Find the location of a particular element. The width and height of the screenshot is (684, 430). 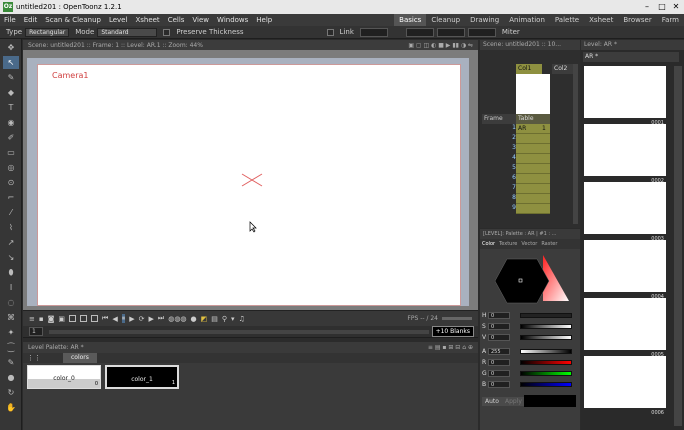

selection-tool-icon: ↖ is located at coordinates (11, 62).